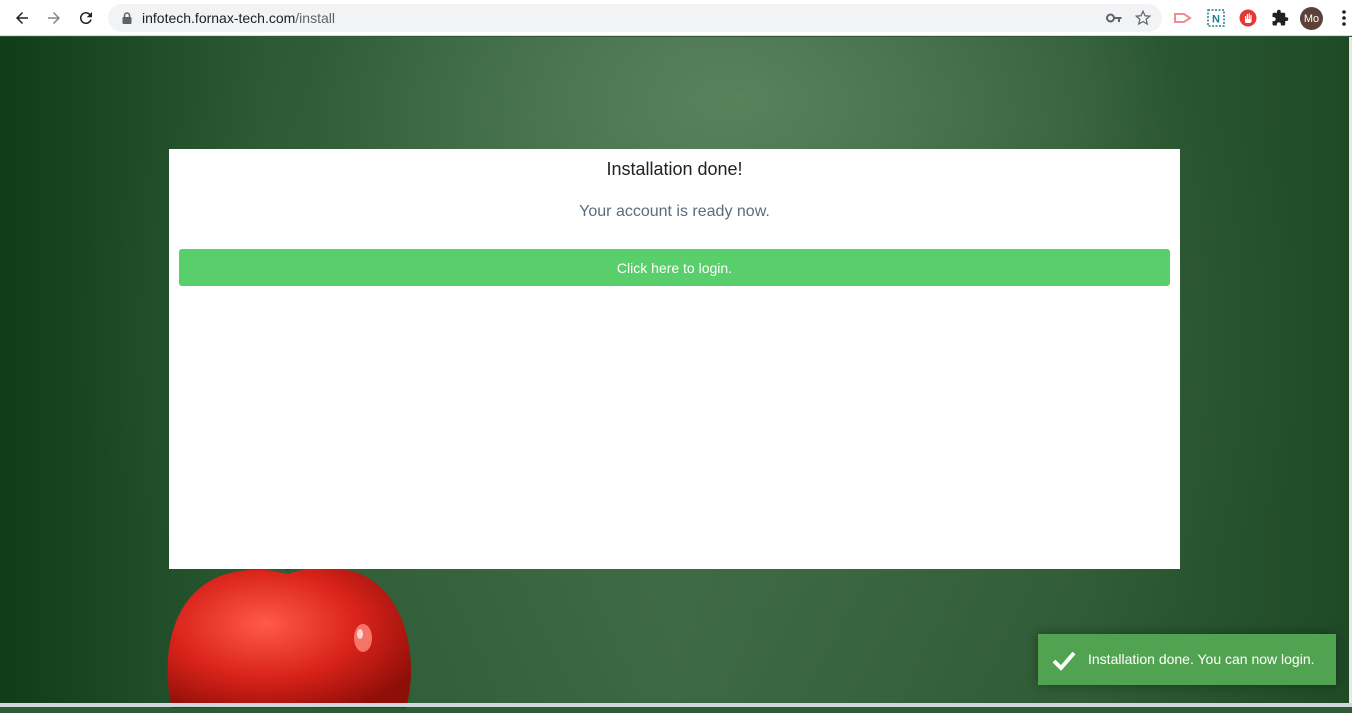 This screenshot has height=713, width=1352. I want to click on arrow-left-icon, so click(22, 18).